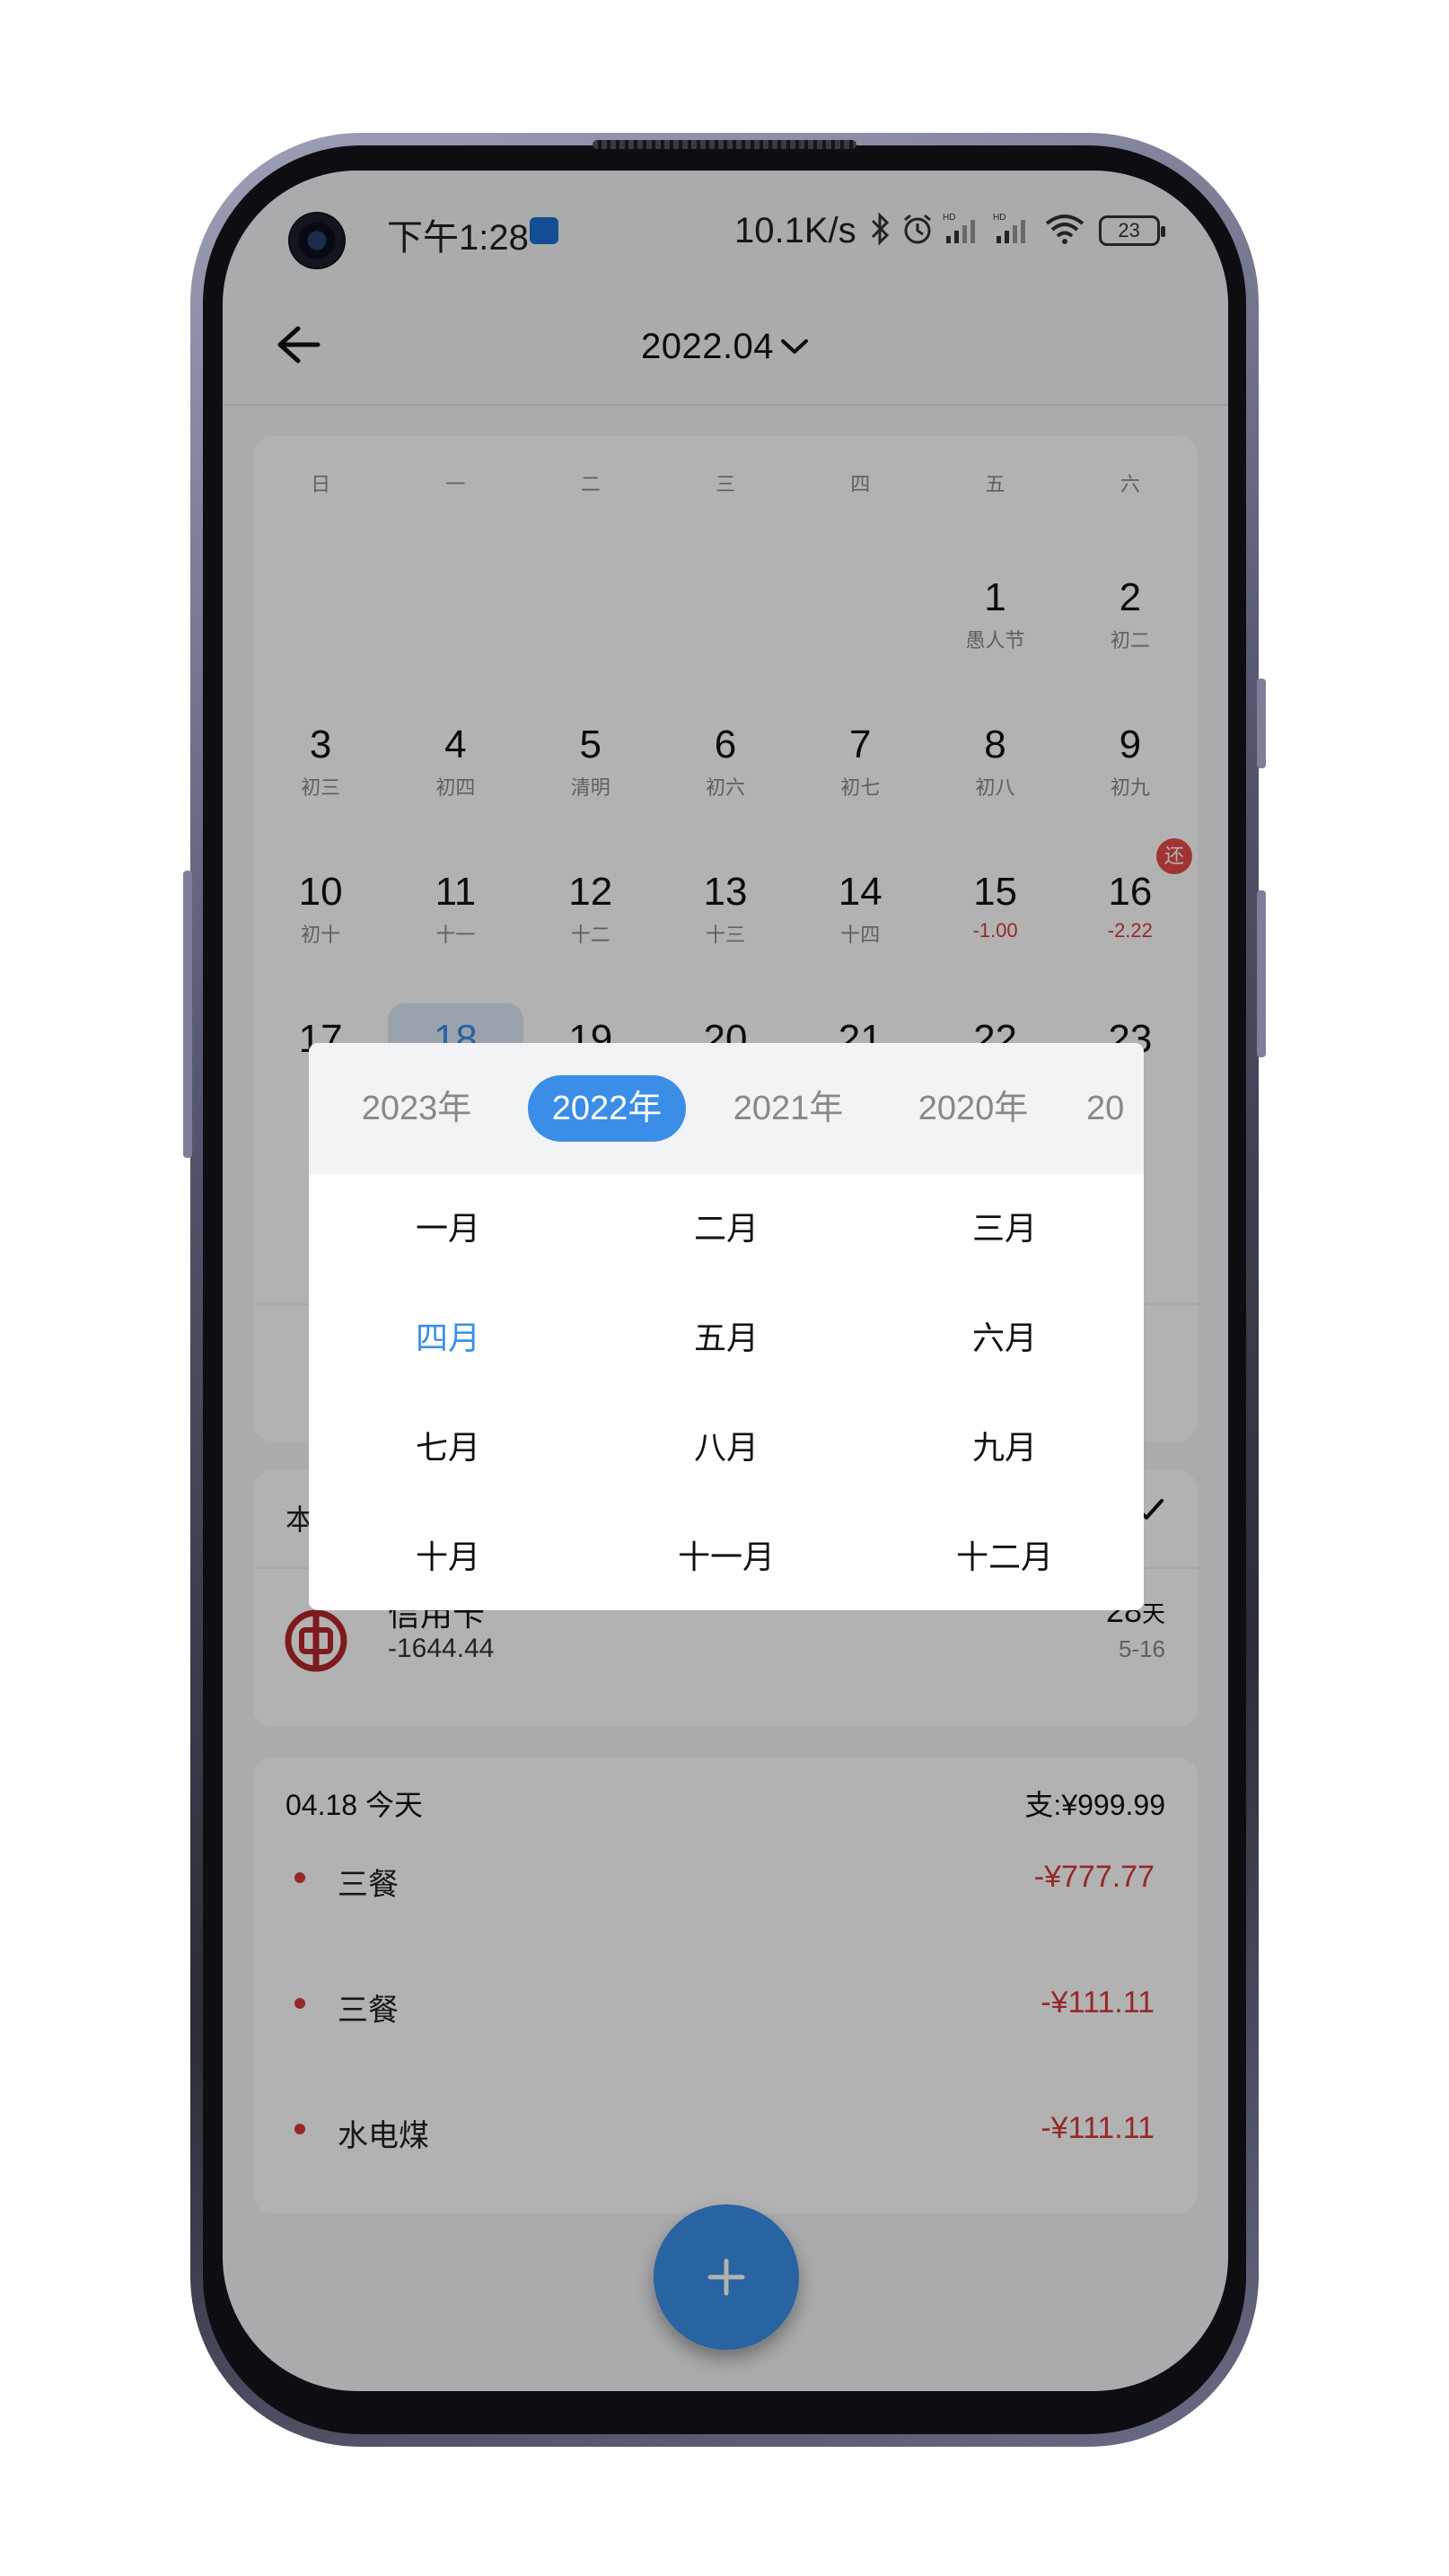  Describe the element at coordinates (973, 1108) in the screenshot. I see `year-option: 2020年` at that location.